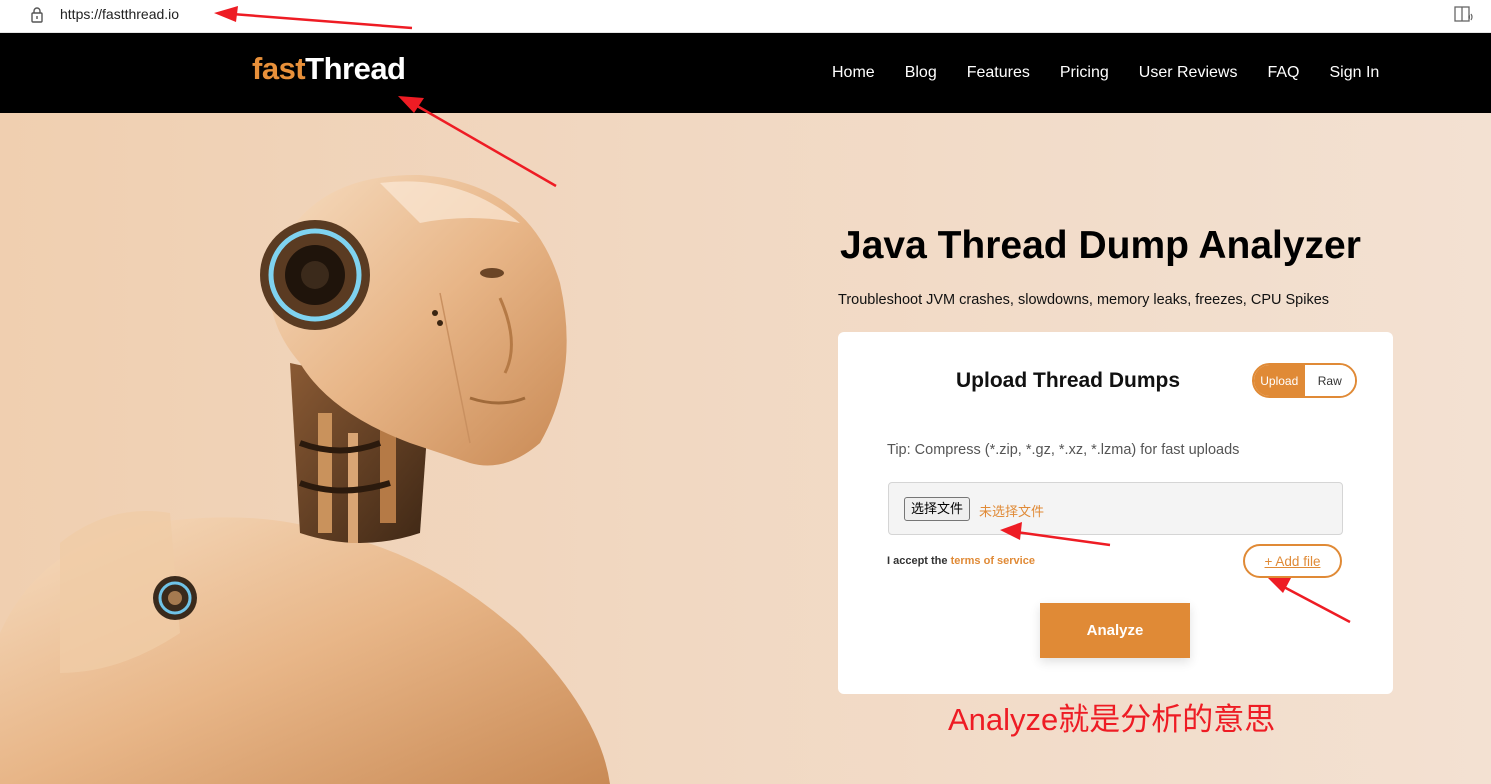 This screenshot has width=1491, height=784. What do you see at coordinates (1292, 561) in the screenshot?
I see `add-file-button: + Add file` at bounding box center [1292, 561].